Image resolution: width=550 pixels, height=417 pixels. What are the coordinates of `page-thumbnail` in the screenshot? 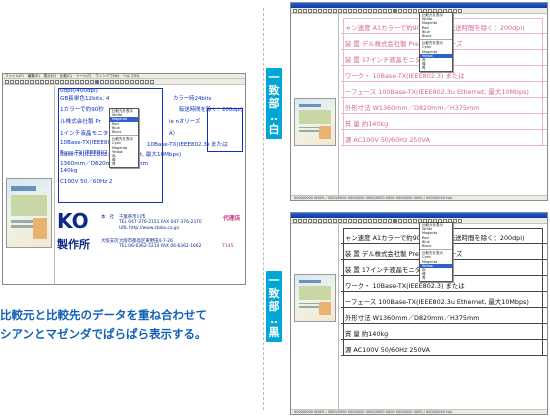 It's located at (29, 213).